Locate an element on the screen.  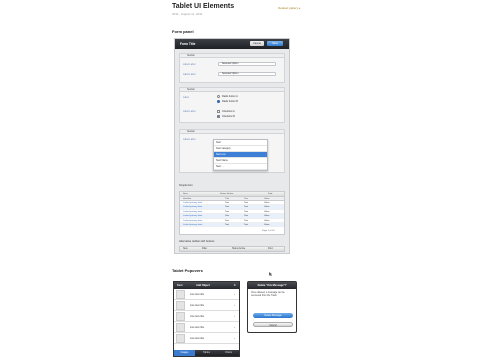
alt-toolbar-filter: Filter is located at coordinates (204, 249).